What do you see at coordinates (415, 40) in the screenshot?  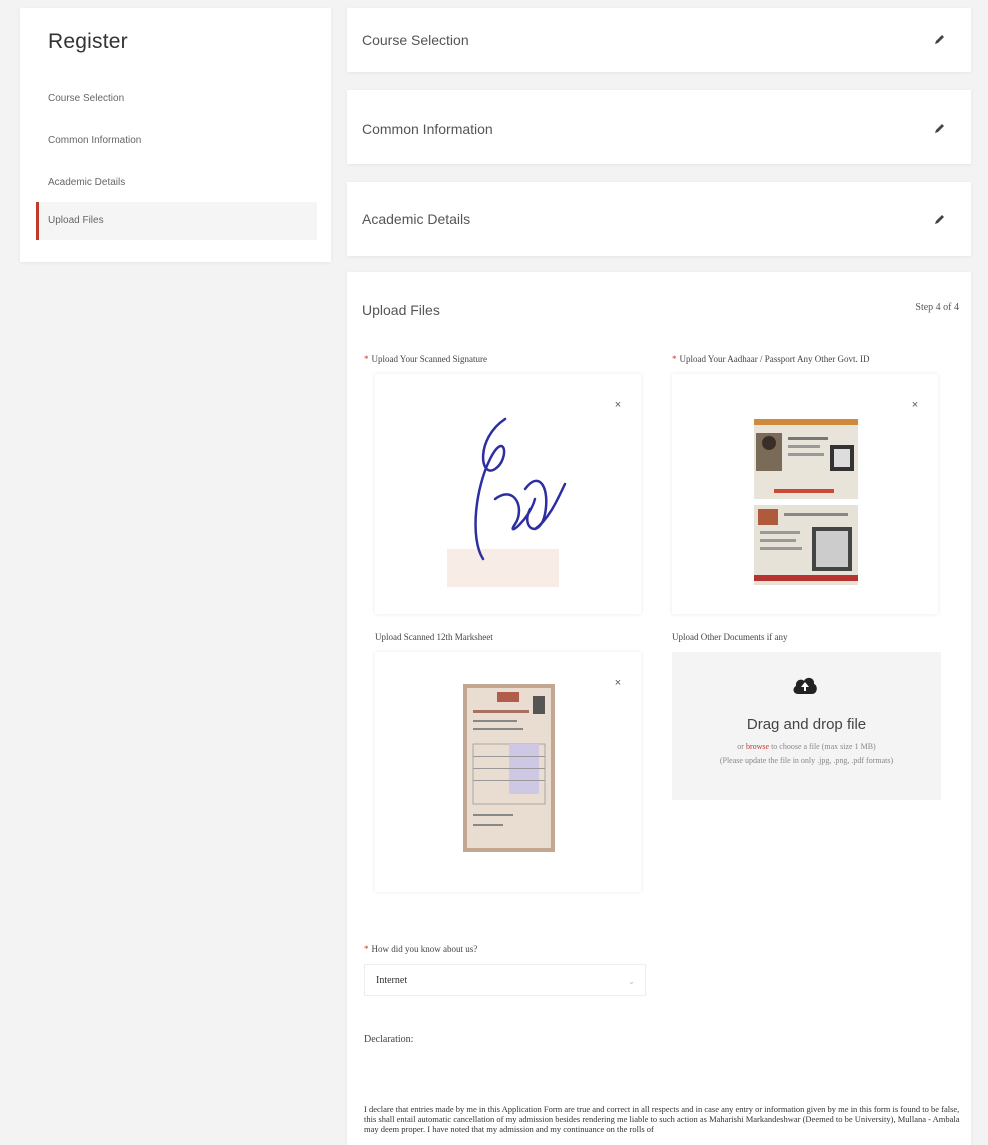 I see `section-title: Course Selection` at bounding box center [415, 40].